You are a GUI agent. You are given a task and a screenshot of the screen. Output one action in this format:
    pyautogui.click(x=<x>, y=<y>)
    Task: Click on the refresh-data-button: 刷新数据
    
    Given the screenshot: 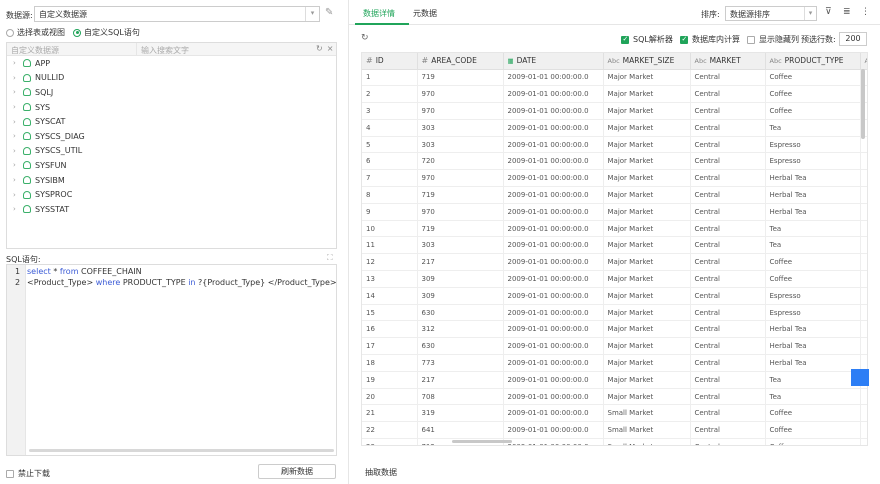 What is the action you would take?
    pyautogui.click(x=297, y=471)
    